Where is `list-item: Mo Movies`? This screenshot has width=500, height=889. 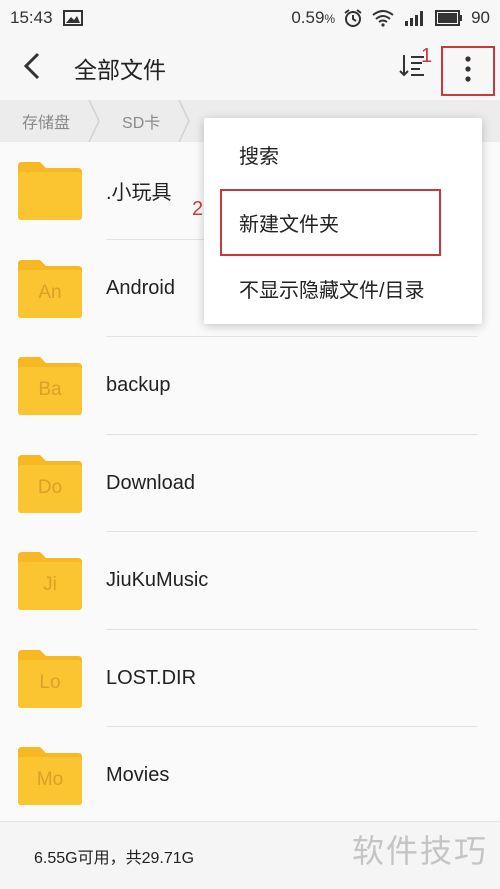
list-item: Mo Movies is located at coordinates (250, 776).